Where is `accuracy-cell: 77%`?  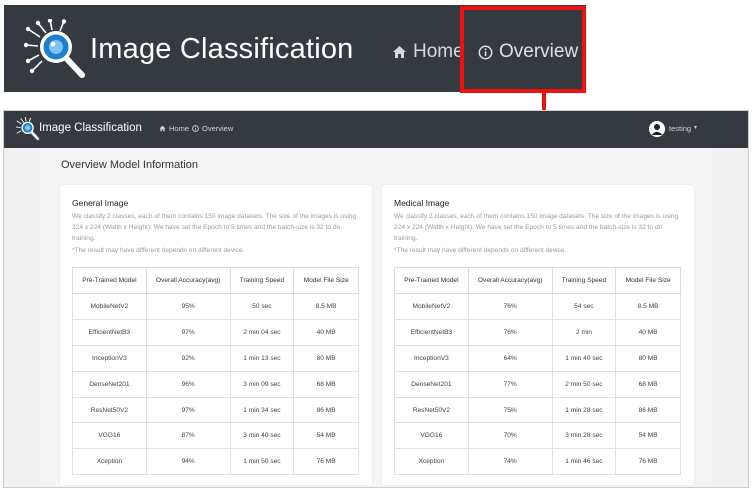 accuracy-cell: 77% is located at coordinates (510, 384).